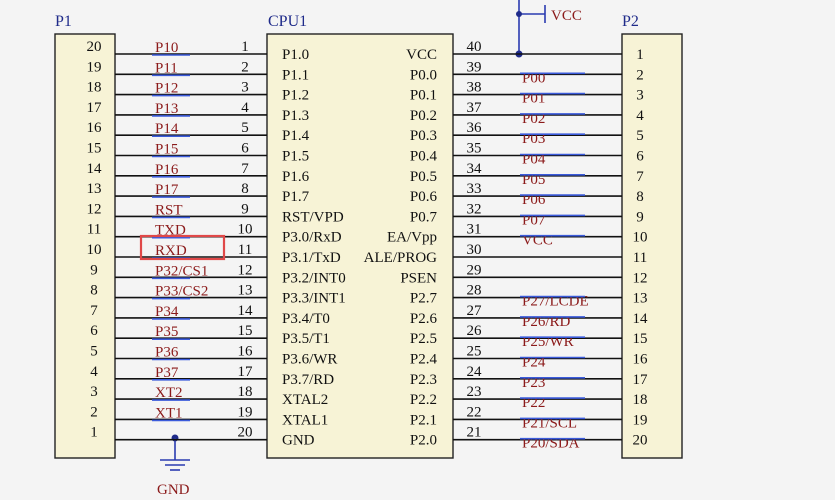  What do you see at coordinates (94, 209) in the screenshot?
I see `p1-pin-number: 12` at bounding box center [94, 209].